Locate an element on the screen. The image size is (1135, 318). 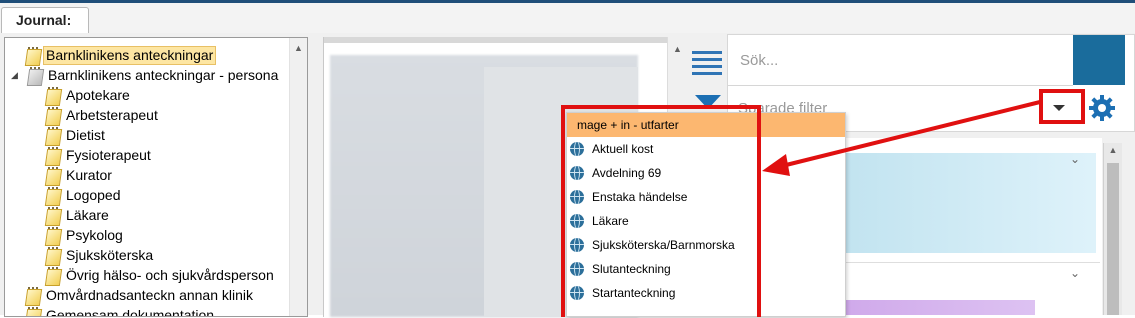
annotation-arrow is located at coordinates (901, 138).